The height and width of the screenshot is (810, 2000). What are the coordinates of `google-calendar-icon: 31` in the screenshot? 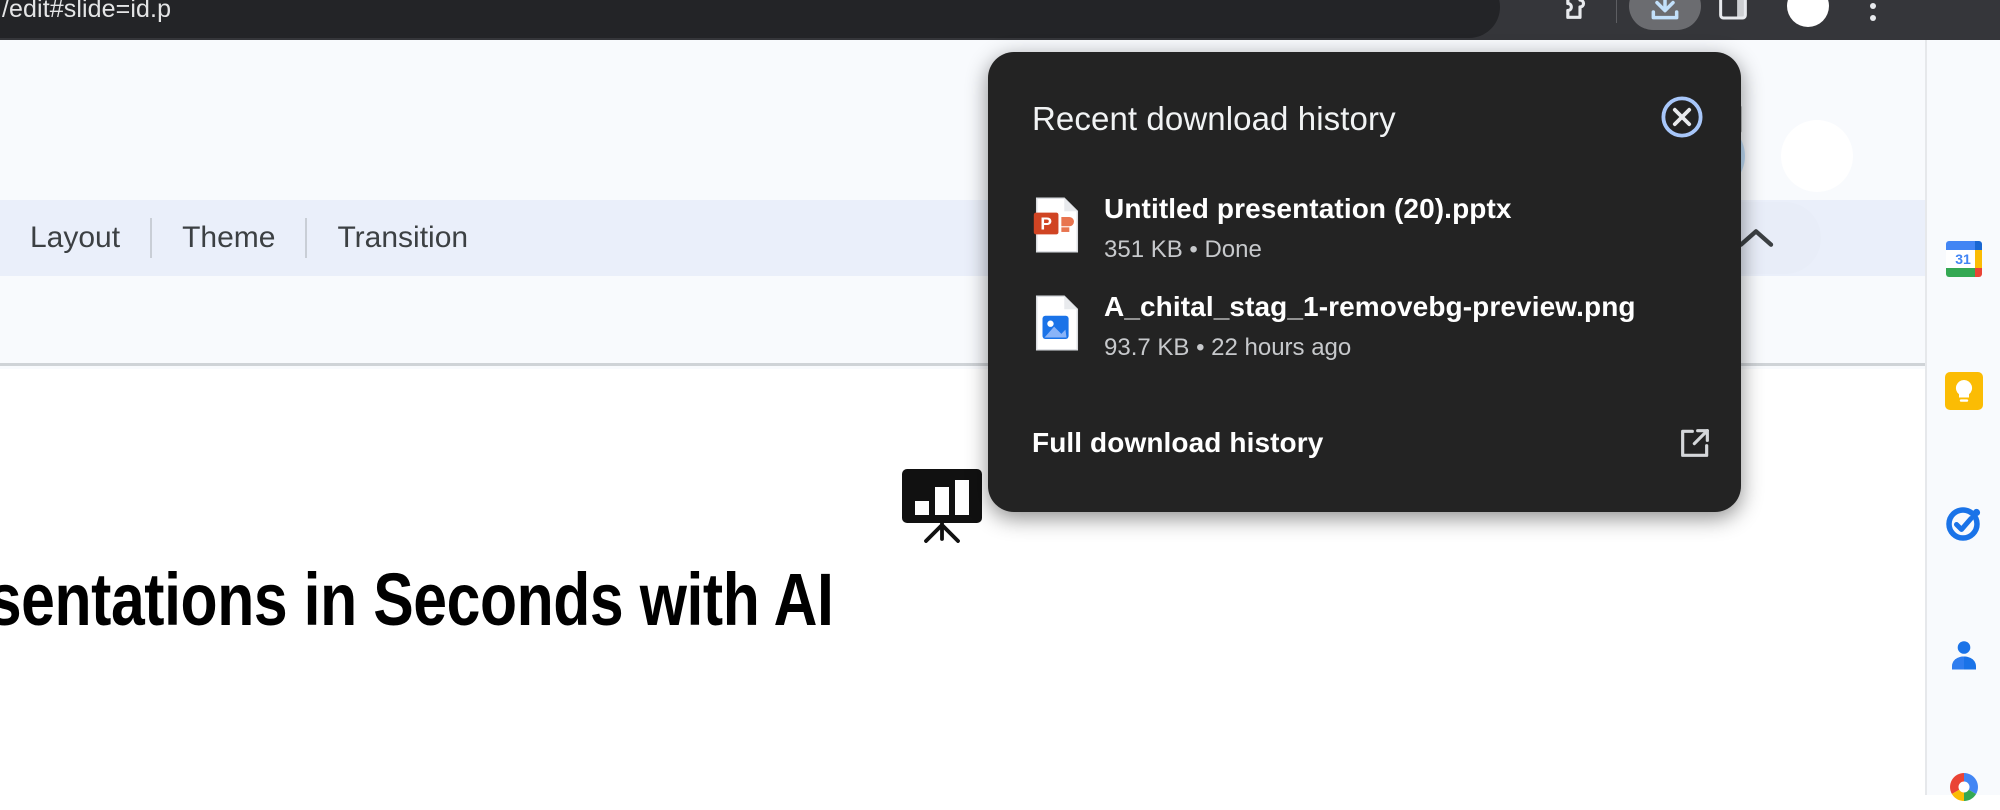 It's located at (1964, 259).